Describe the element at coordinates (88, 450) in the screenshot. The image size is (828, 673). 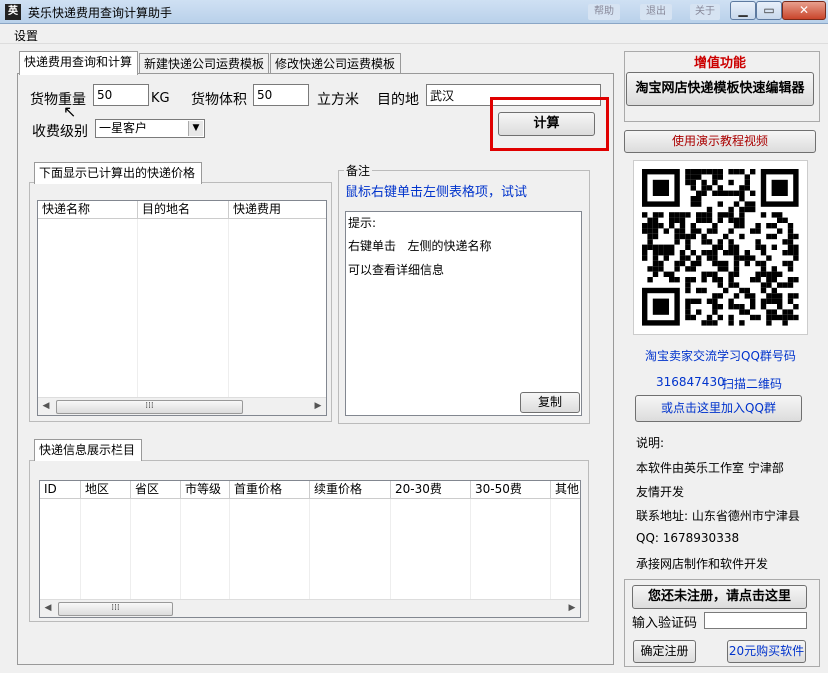
I see `info-group-title: 快递信息展示栏目` at that location.